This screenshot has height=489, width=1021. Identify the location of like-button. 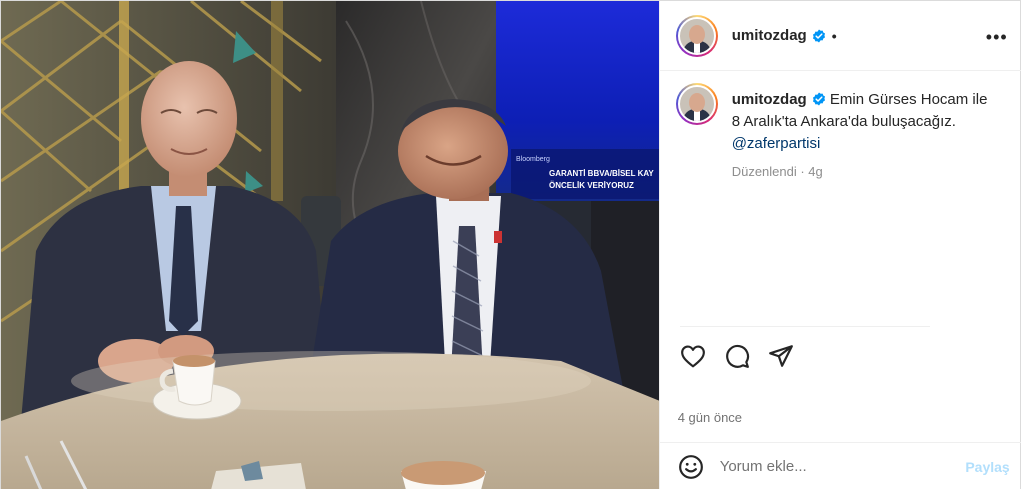
(693, 356).